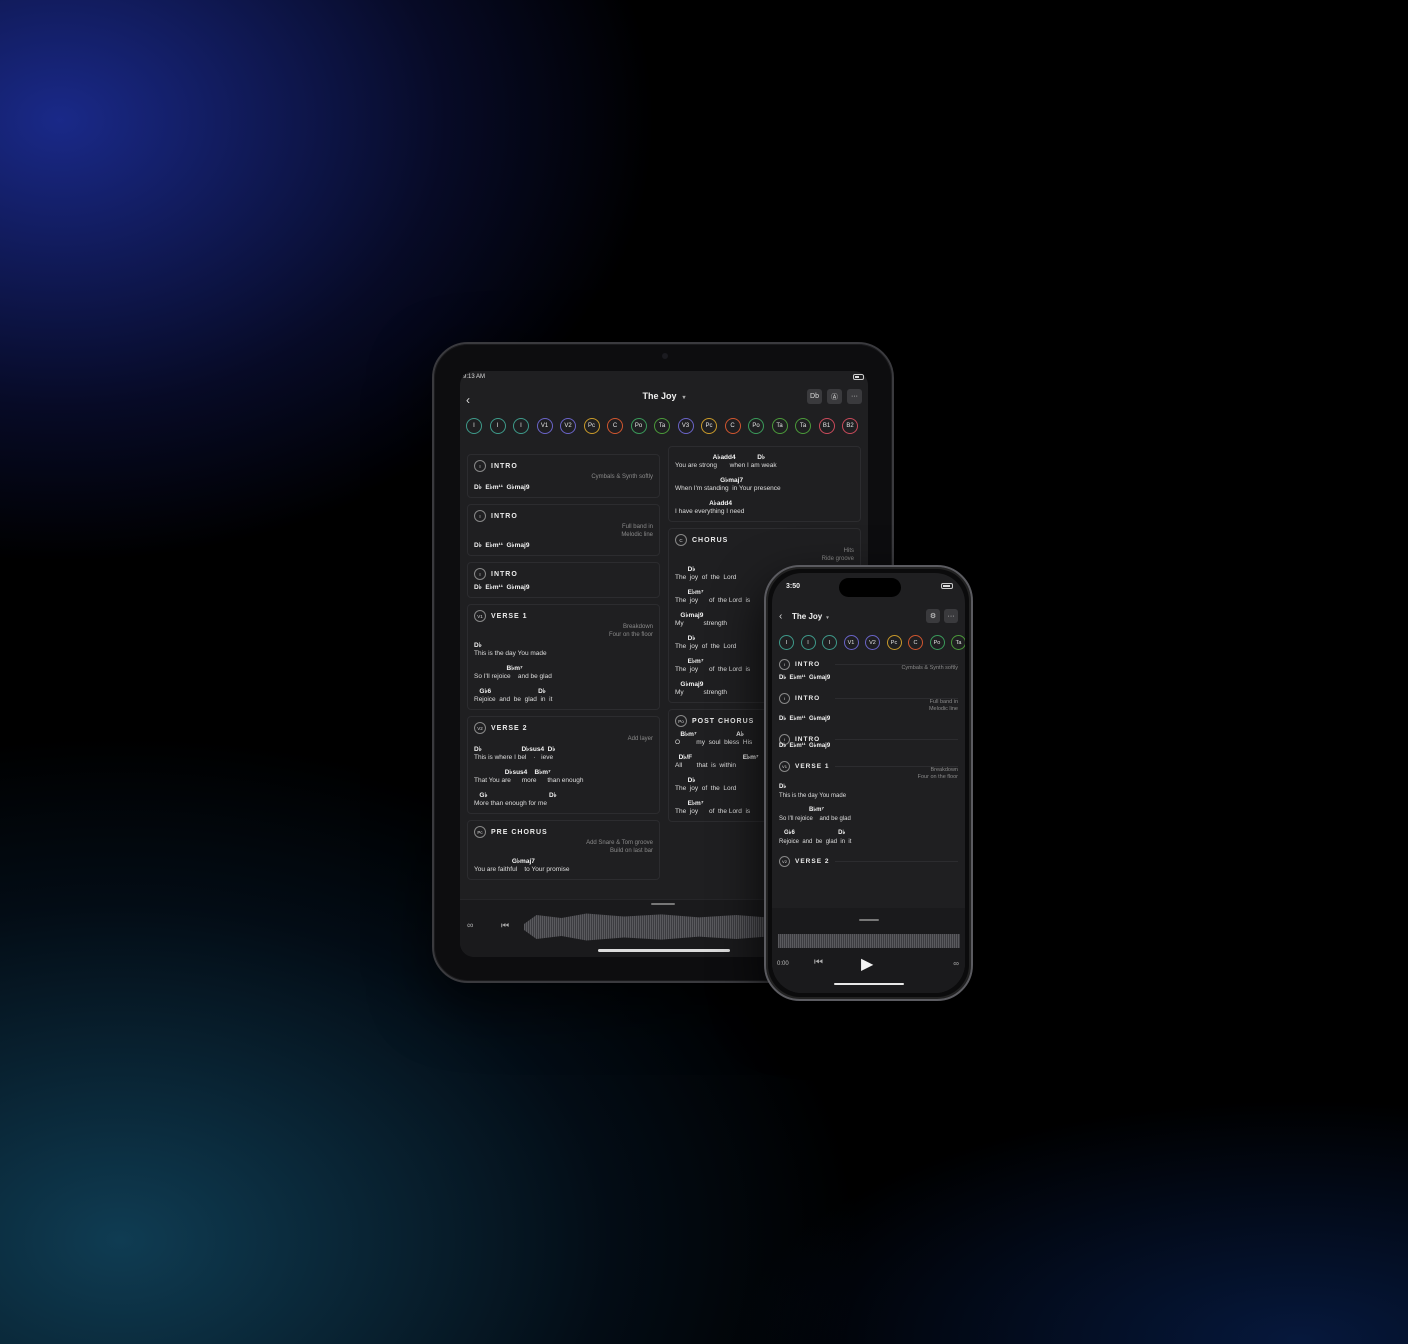 The height and width of the screenshot is (1344, 1408). I want to click on chord-lyric-line: D♭sus4 B♭m⁷ That You are more than enough, so click(563, 776).